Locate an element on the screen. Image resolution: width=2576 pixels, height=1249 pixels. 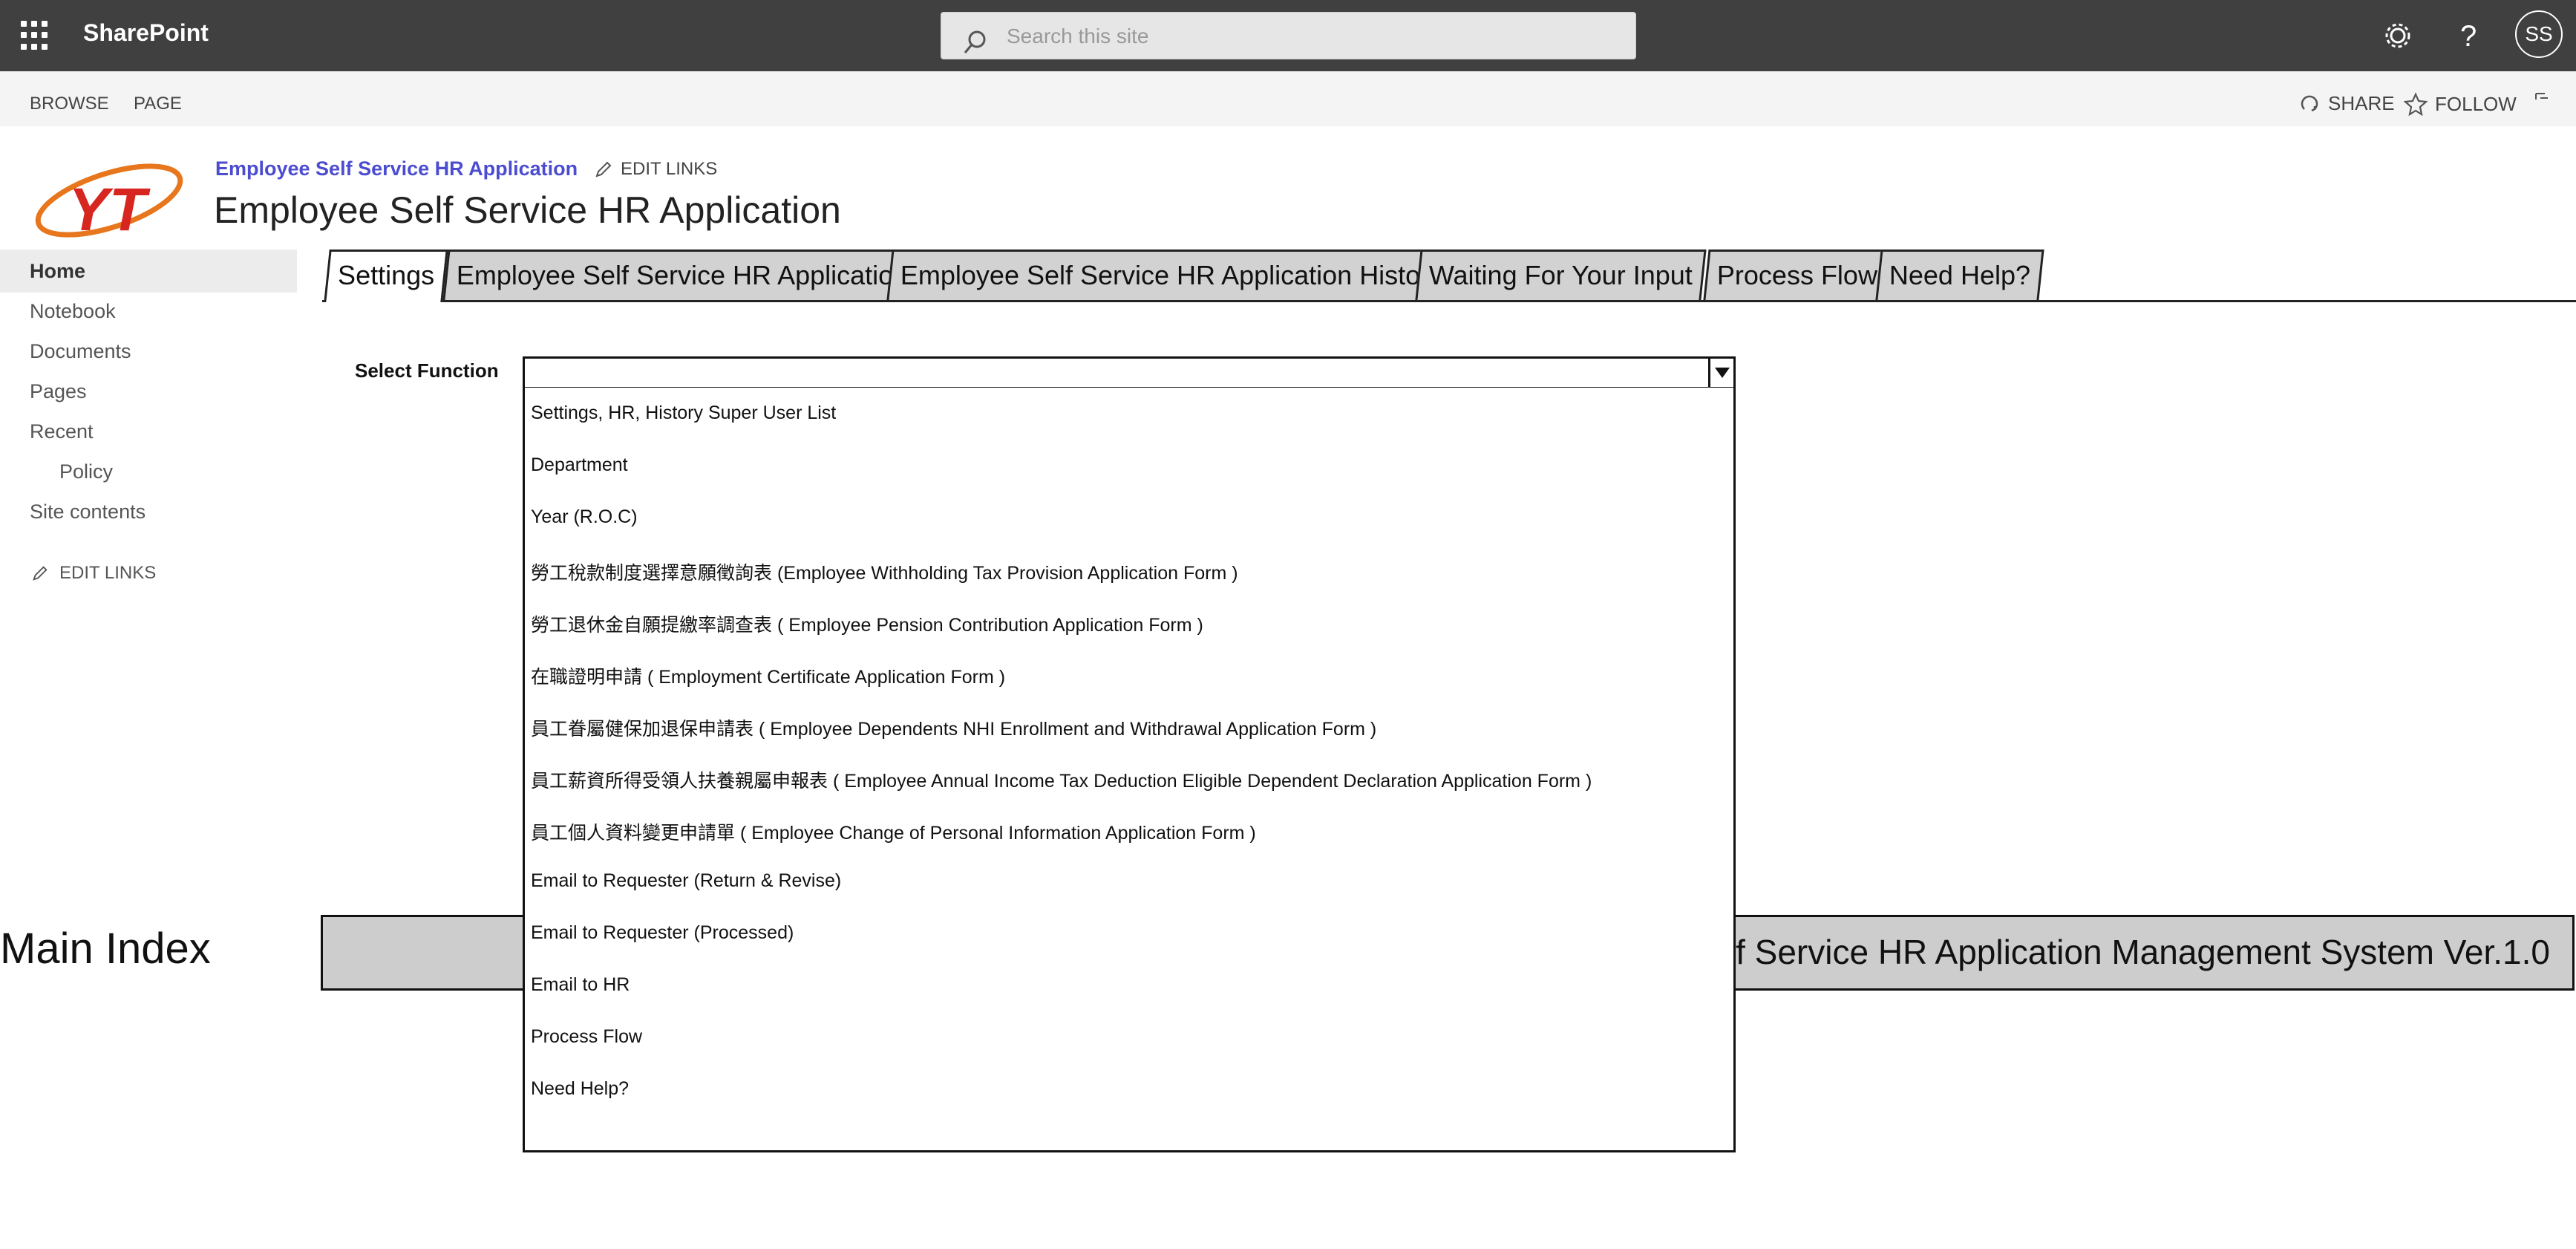
search-box: Search this site is located at coordinates (1288, 35).